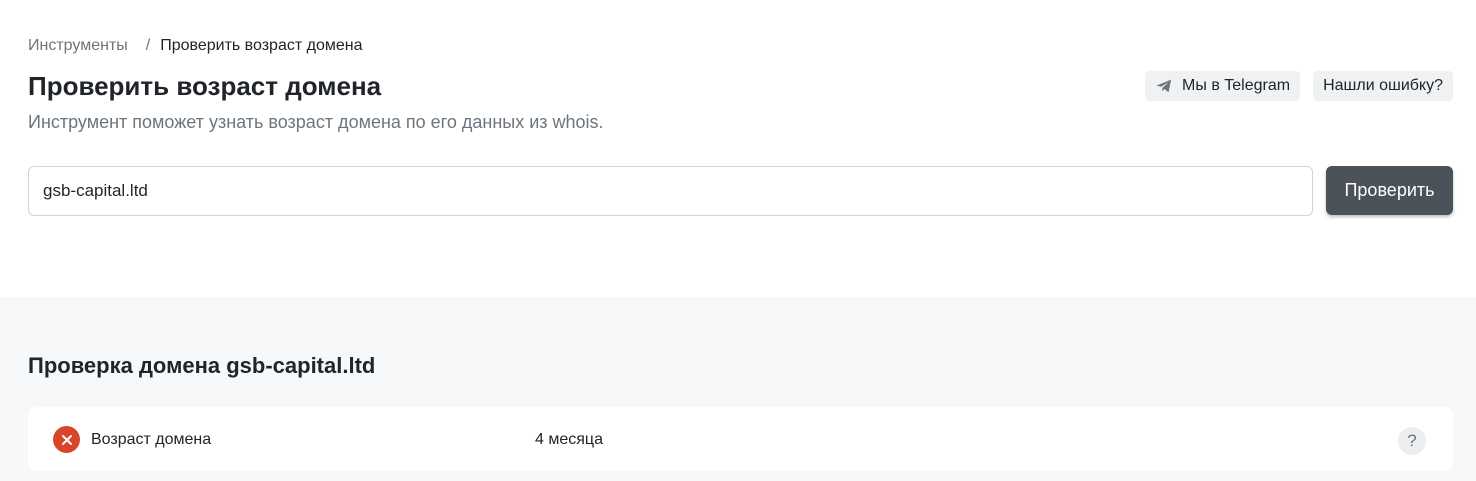 The height and width of the screenshot is (481, 1476). I want to click on telegram-label: Мы в Telegram, so click(1236, 85).